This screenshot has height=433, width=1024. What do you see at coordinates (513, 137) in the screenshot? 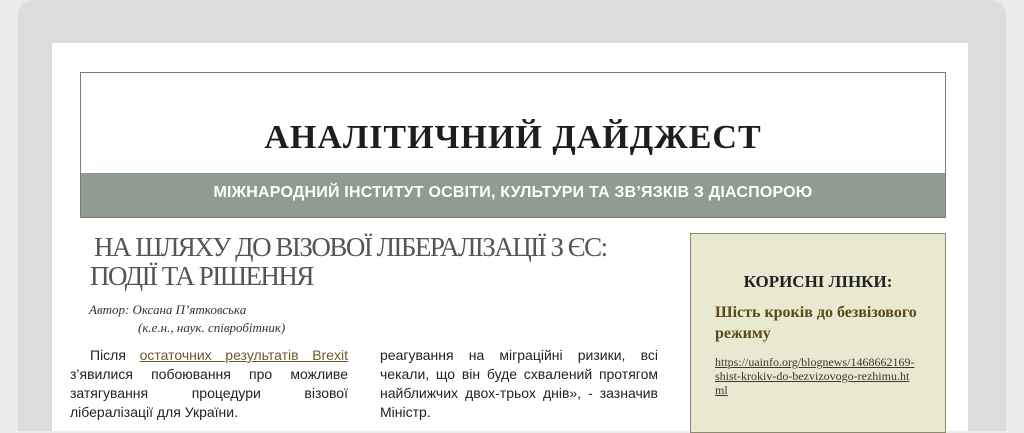
I see `digest-title: АНАЛІТИЧНИЙ ДАЙДЖЕСТ` at bounding box center [513, 137].